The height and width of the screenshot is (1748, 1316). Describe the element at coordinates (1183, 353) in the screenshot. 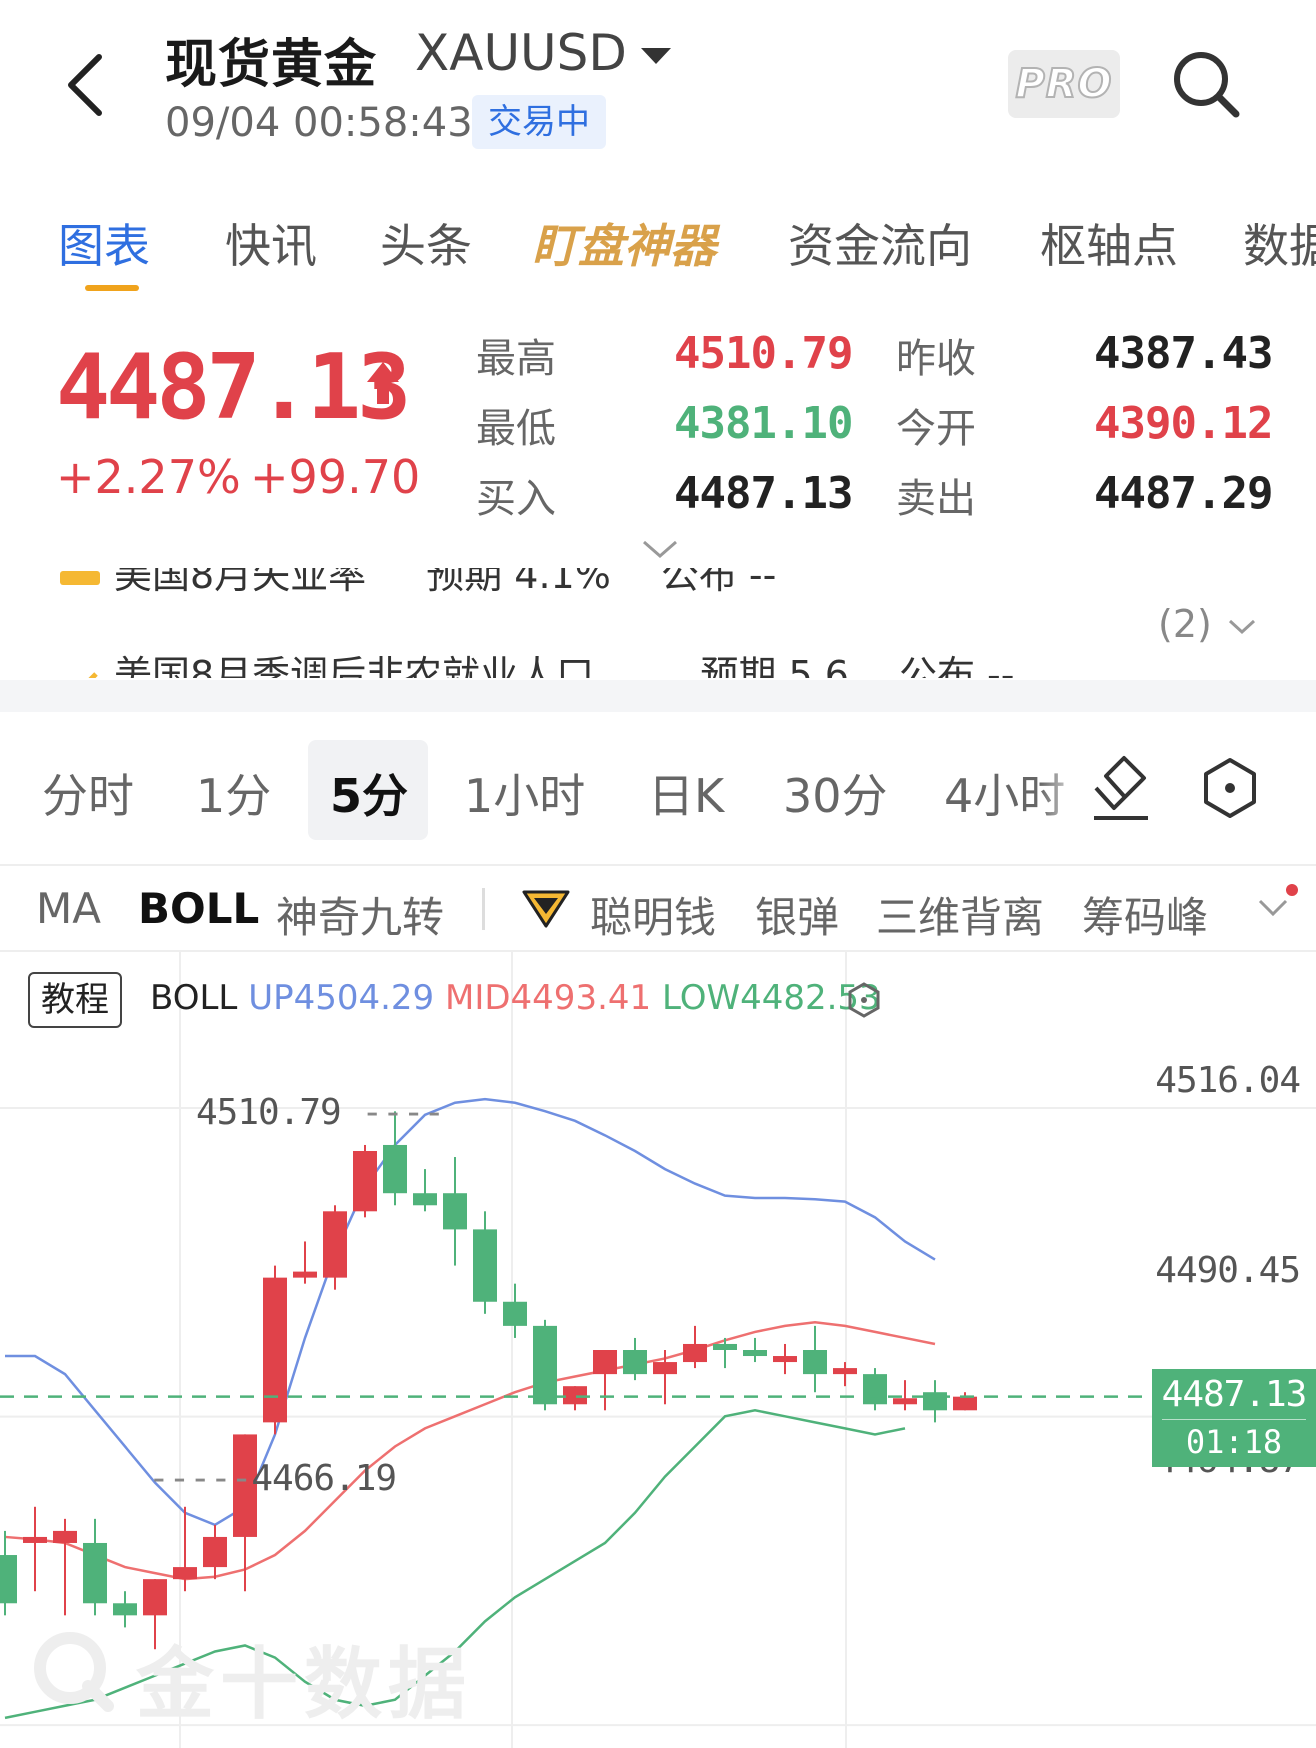

I see `value-prev-close: 4387.43` at that location.